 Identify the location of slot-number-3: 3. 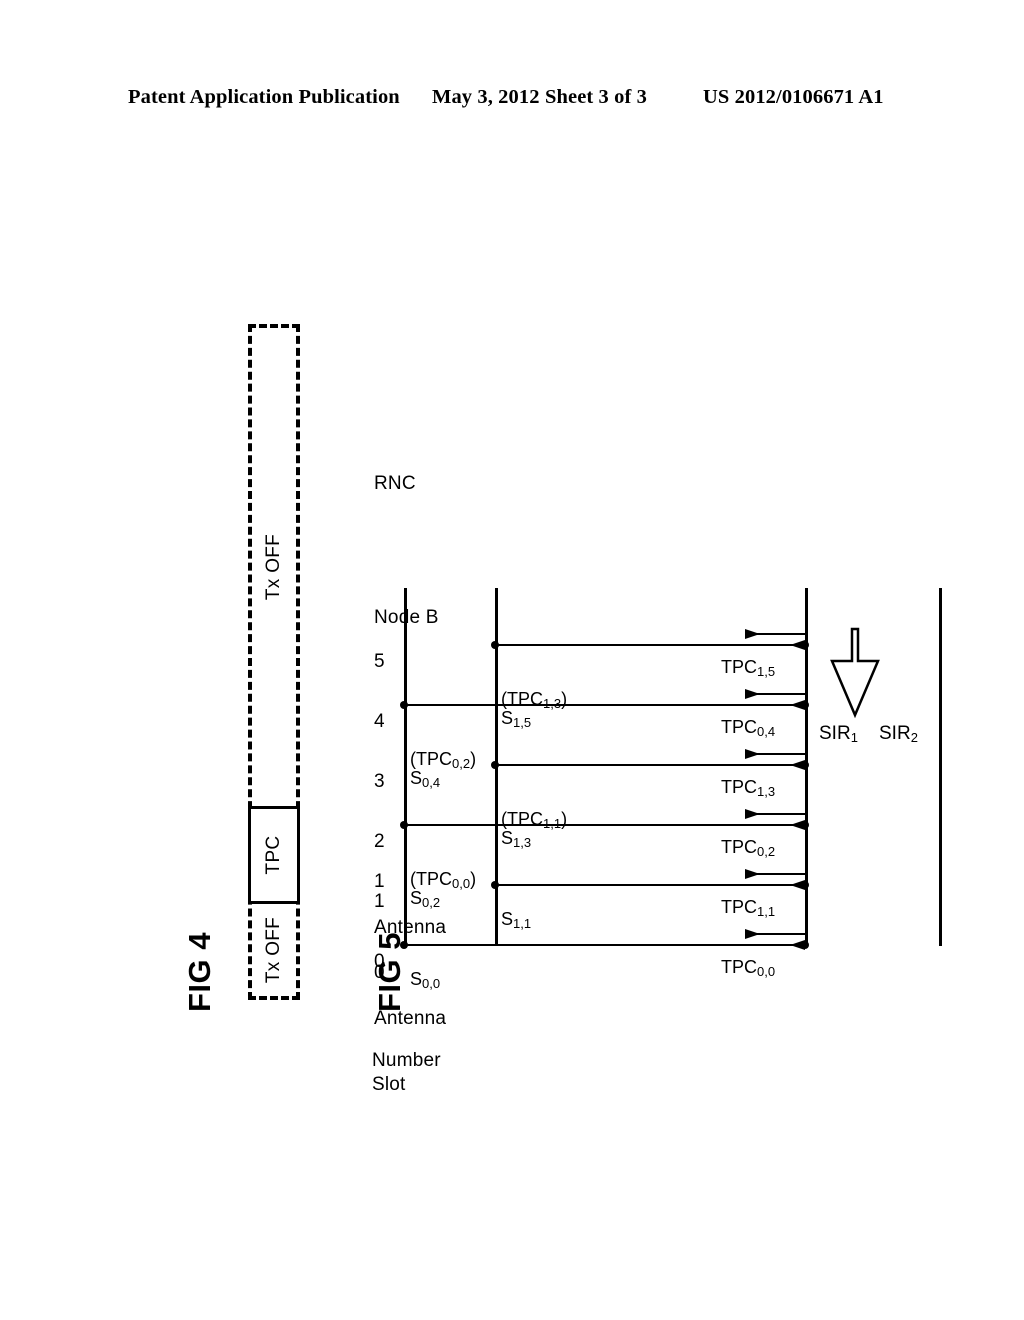
(379, 781).